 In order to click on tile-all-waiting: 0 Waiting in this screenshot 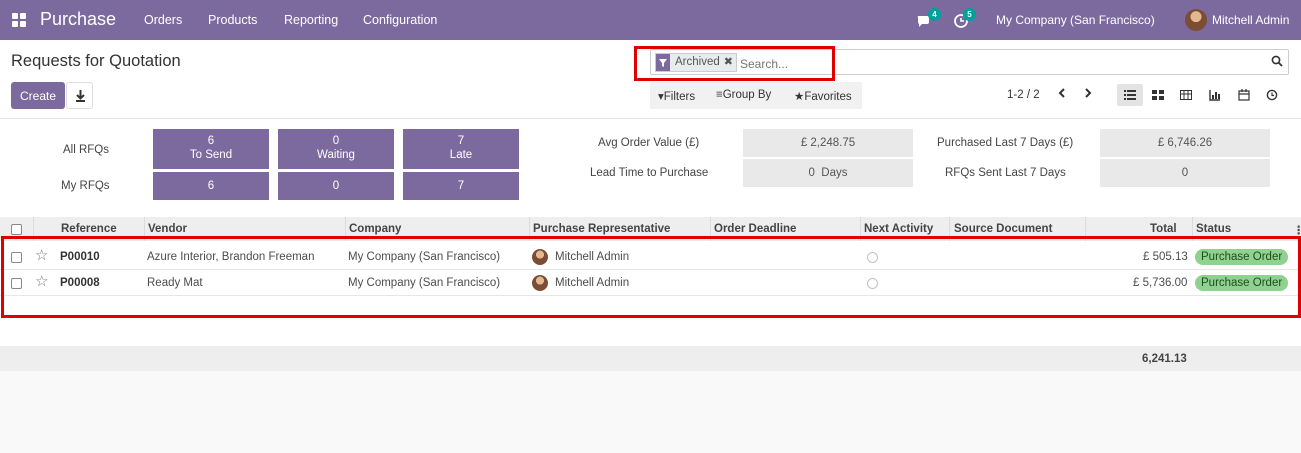, I will do `click(336, 149)`.